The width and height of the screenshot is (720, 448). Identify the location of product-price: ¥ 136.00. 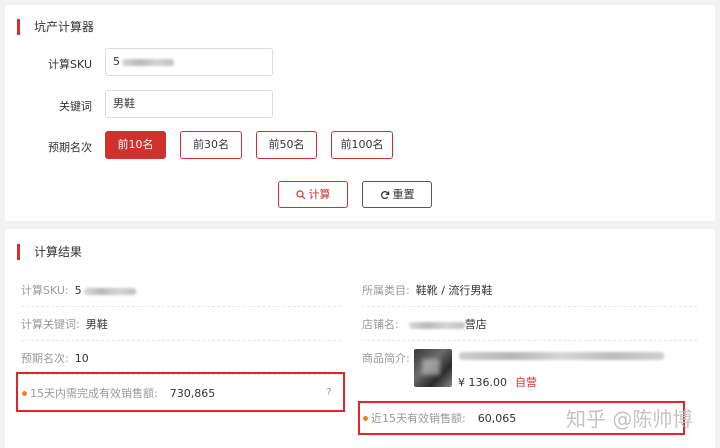
(482, 382).